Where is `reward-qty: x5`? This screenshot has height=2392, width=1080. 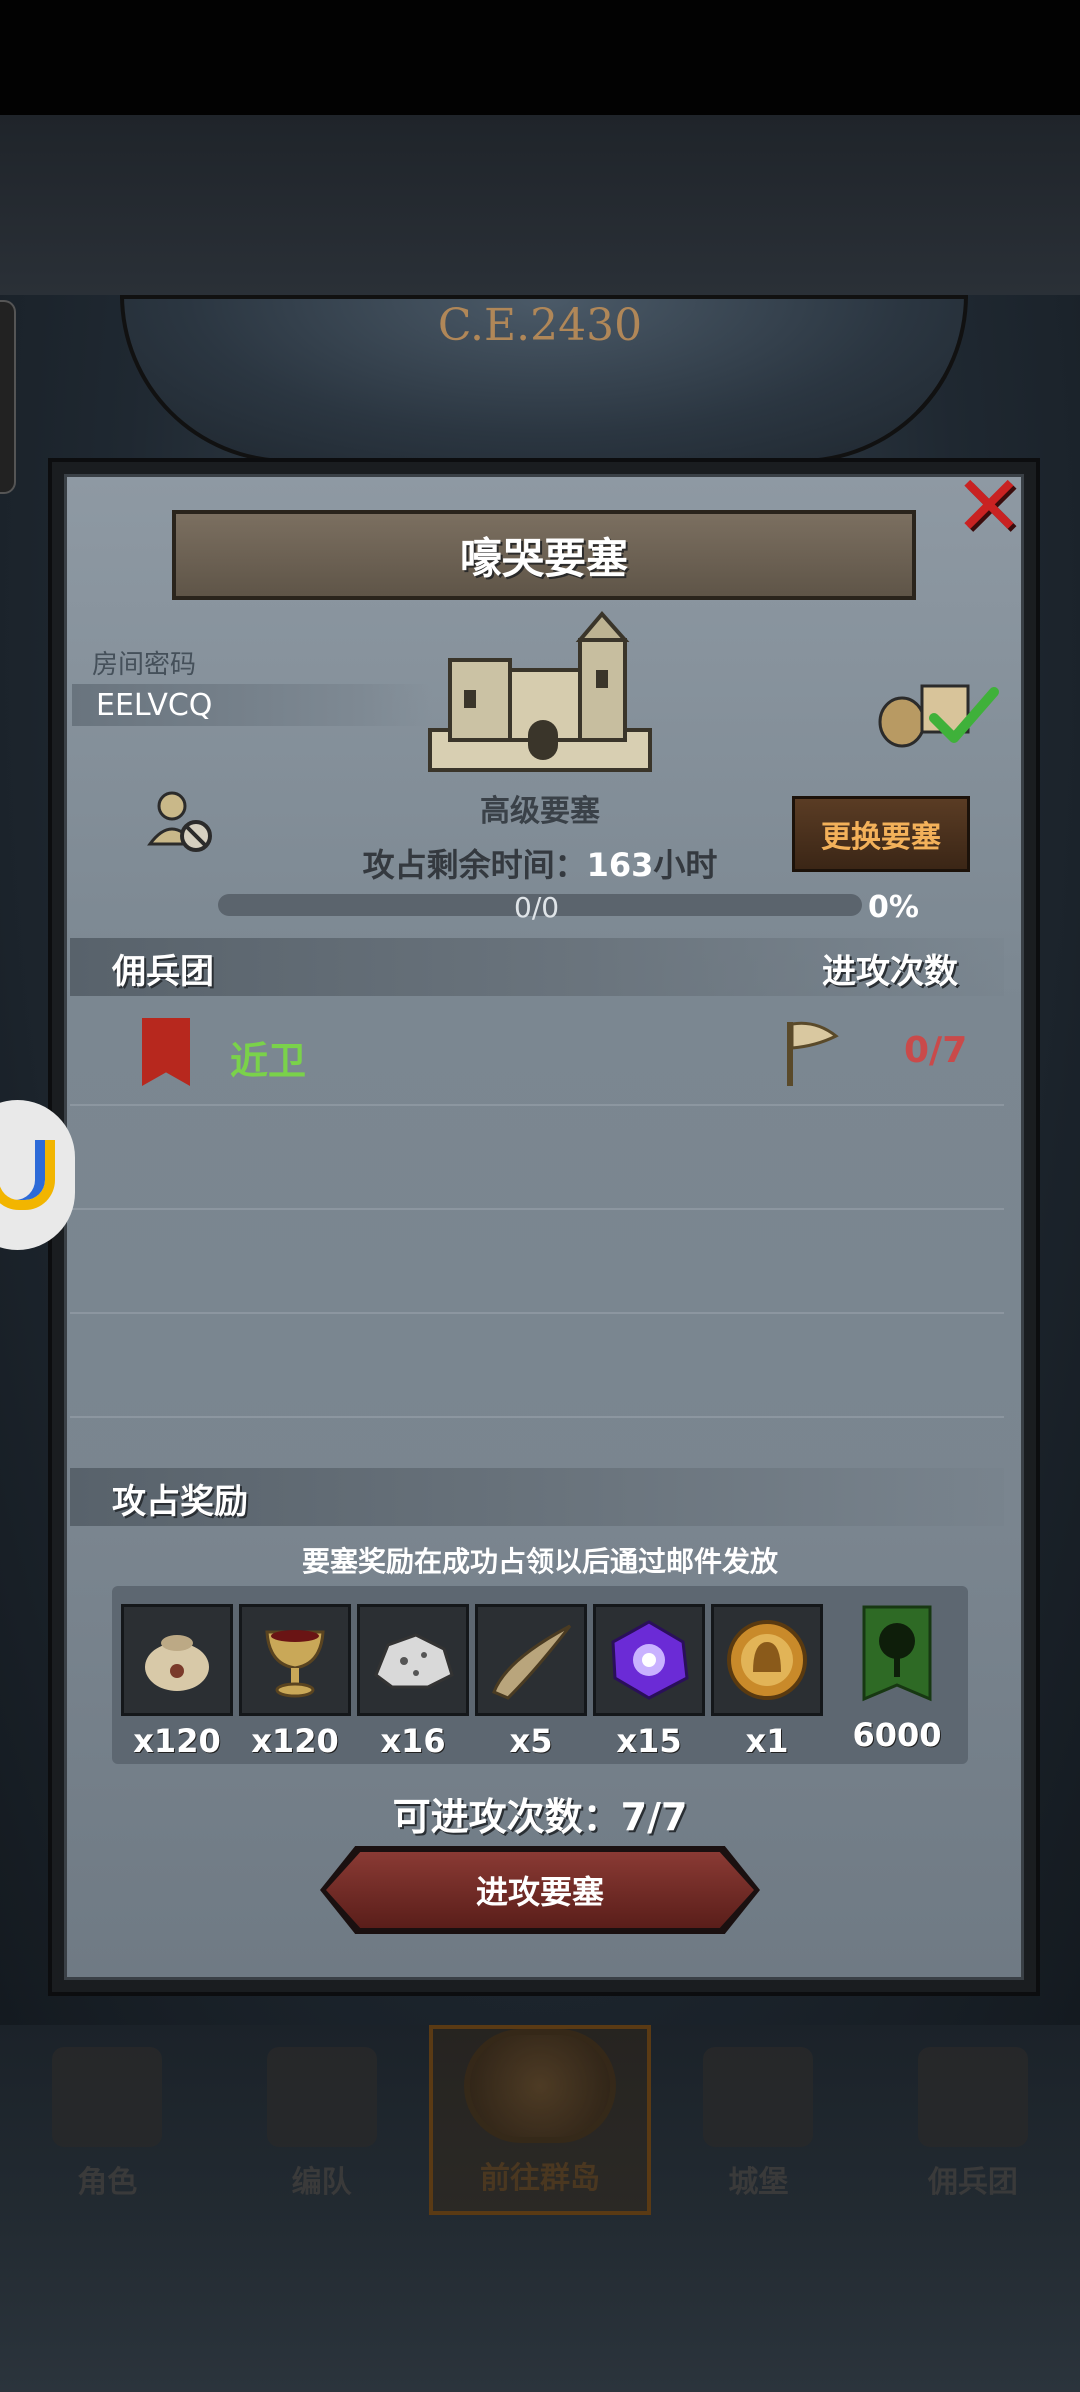
reward-qty: x5 is located at coordinates (531, 1741).